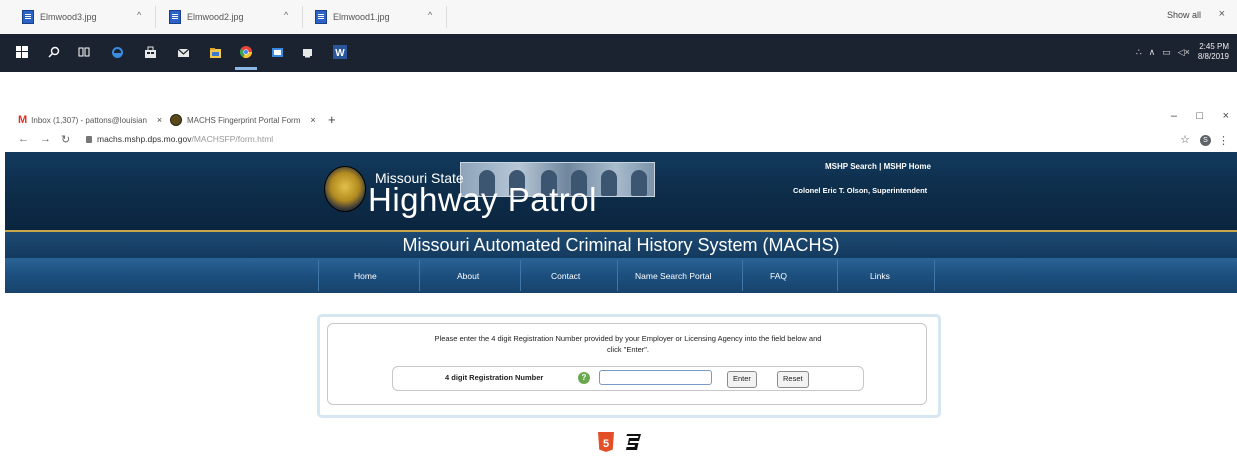 The width and height of the screenshot is (1237, 457). What do you see at coordinates (584, 378) in the screenshot?
I see `help-icon: ?` at bounding box center [584, 378].